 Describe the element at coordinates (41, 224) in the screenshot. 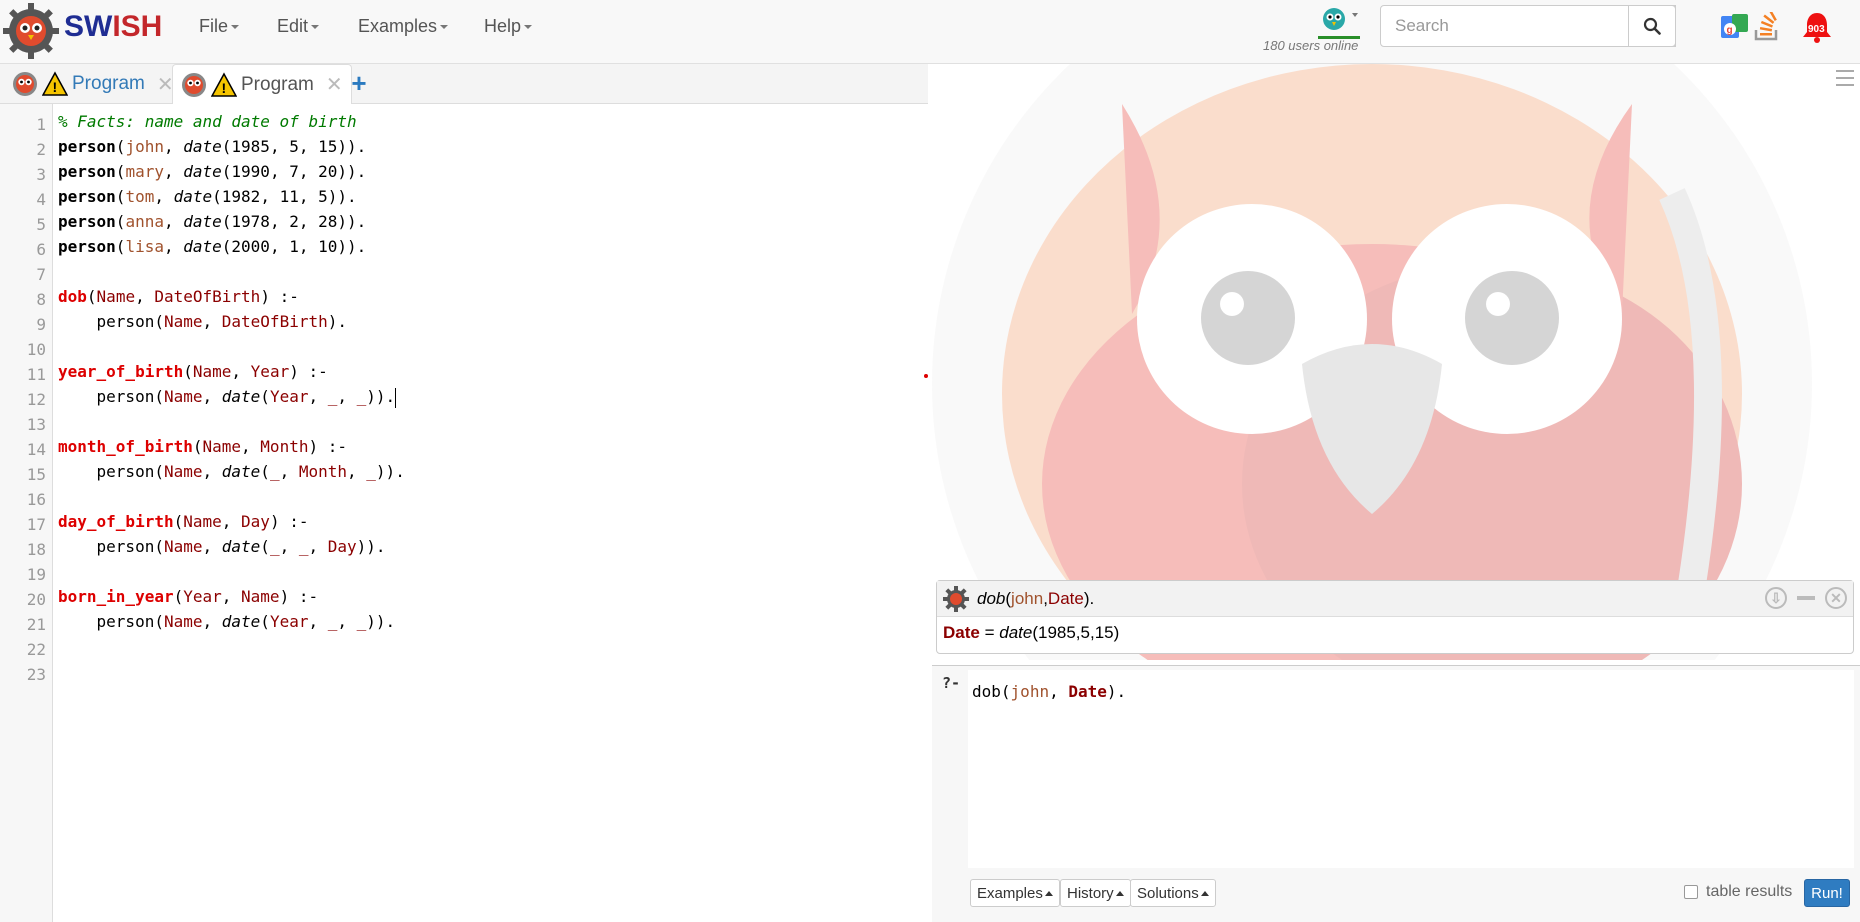

I see `line-number: 5` at that location.